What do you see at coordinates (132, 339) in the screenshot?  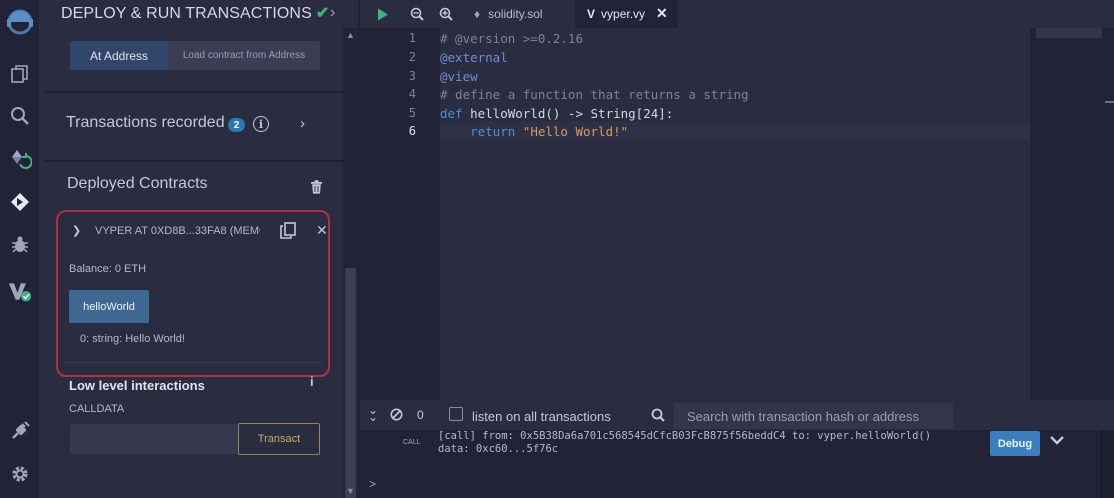 I see `function-result: 0: string: Hello World!` at bounding box center [132, 339].